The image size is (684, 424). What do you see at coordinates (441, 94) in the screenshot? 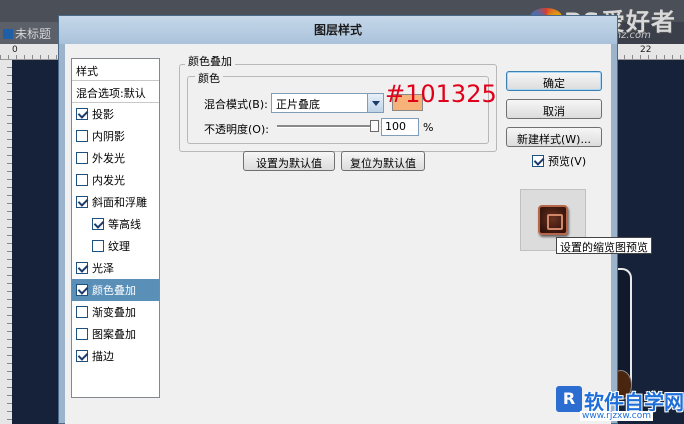
I see `hex-color-annotation: #101325` at bounding box center [441, 94].